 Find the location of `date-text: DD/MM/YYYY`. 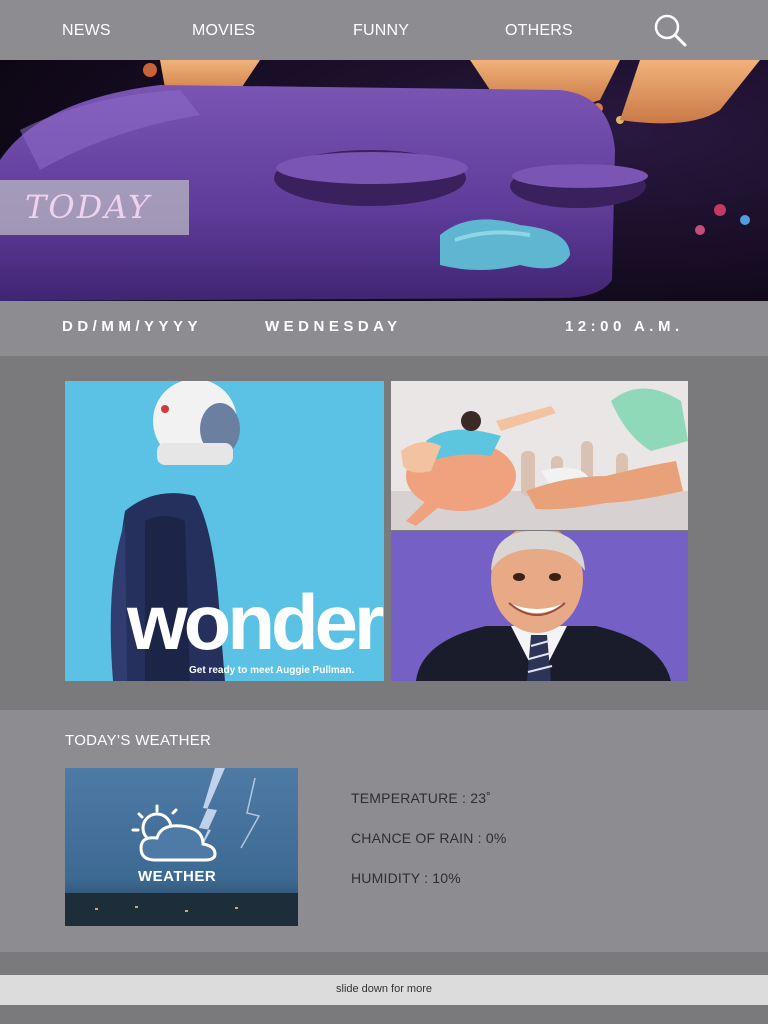

date-text: DD/MM/YYYY is located at coordinates (132, 326).